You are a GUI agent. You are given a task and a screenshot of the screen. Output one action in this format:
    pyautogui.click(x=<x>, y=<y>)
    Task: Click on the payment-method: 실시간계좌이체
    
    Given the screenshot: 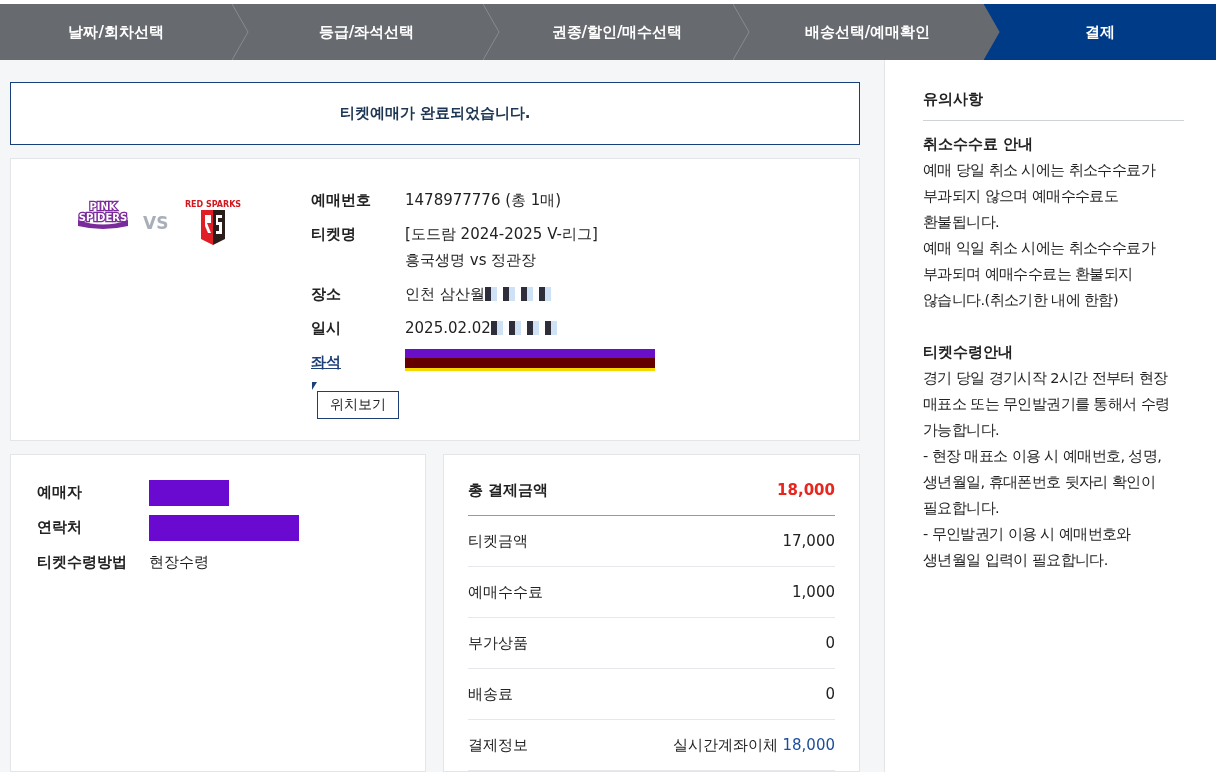 What is the action you would take?
    pyautogui.click(x=725, y=744)
    